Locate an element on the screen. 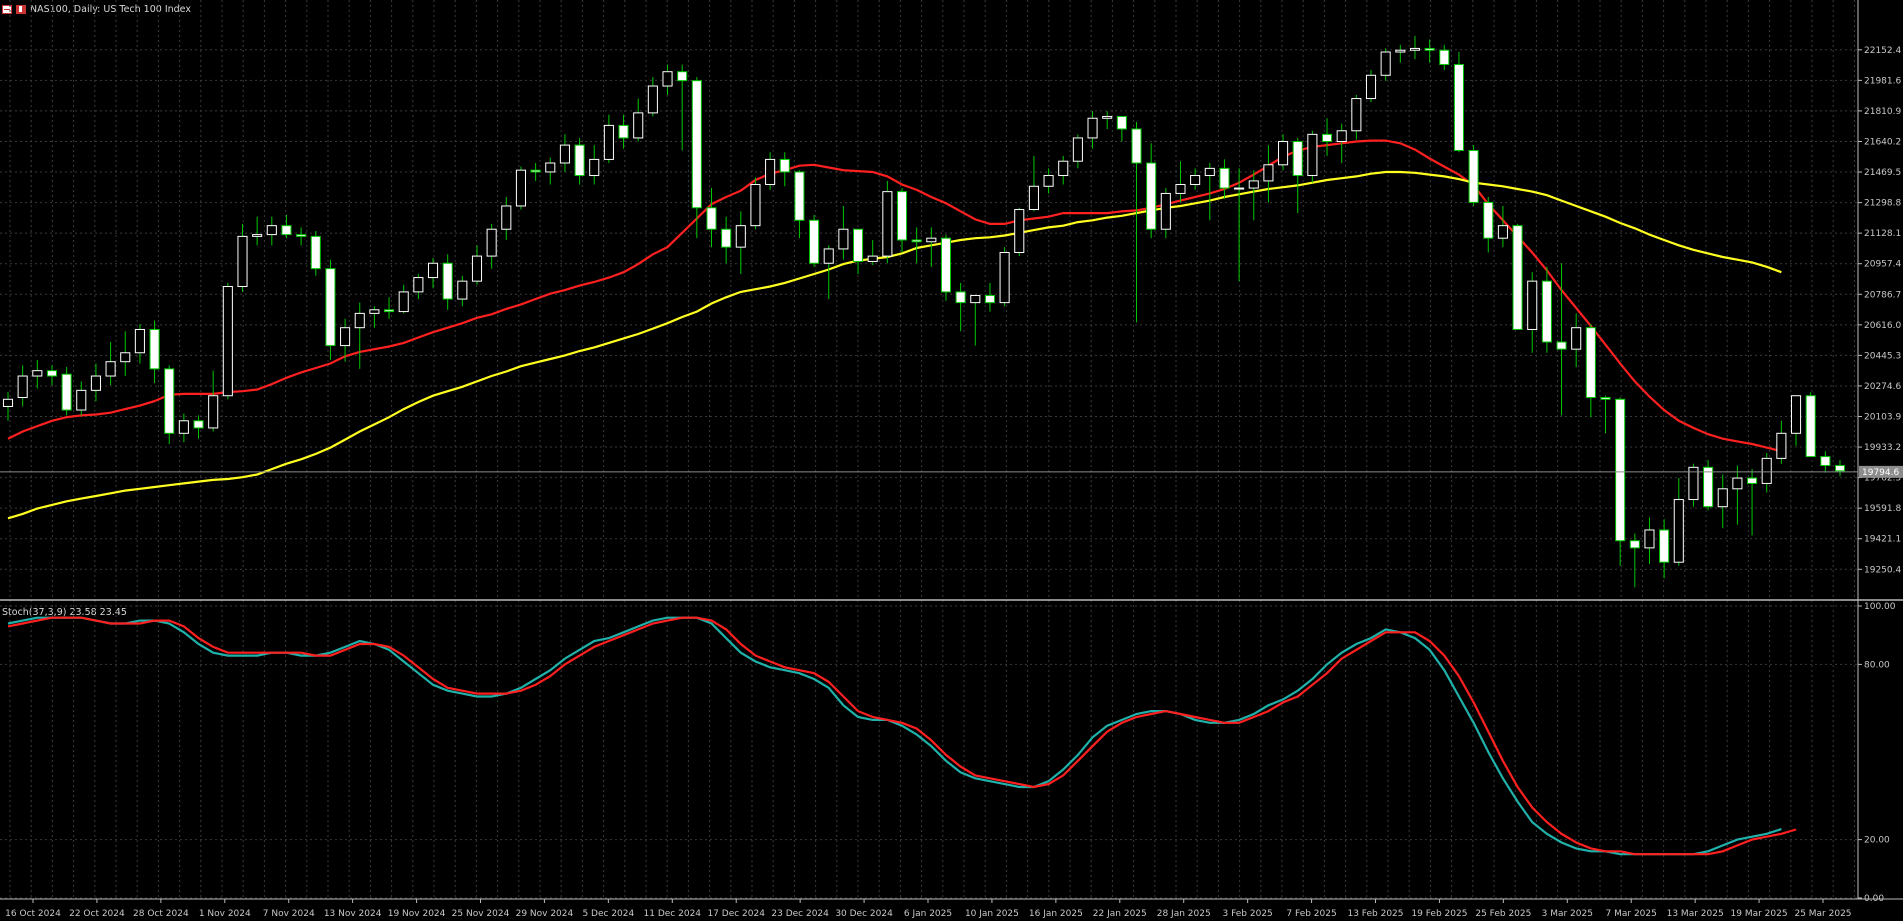 Image resolution: width=1903 pixels, height=921 pixels. x-tick-label: 5 Dec 2024 is located at coordinates (608, 914).